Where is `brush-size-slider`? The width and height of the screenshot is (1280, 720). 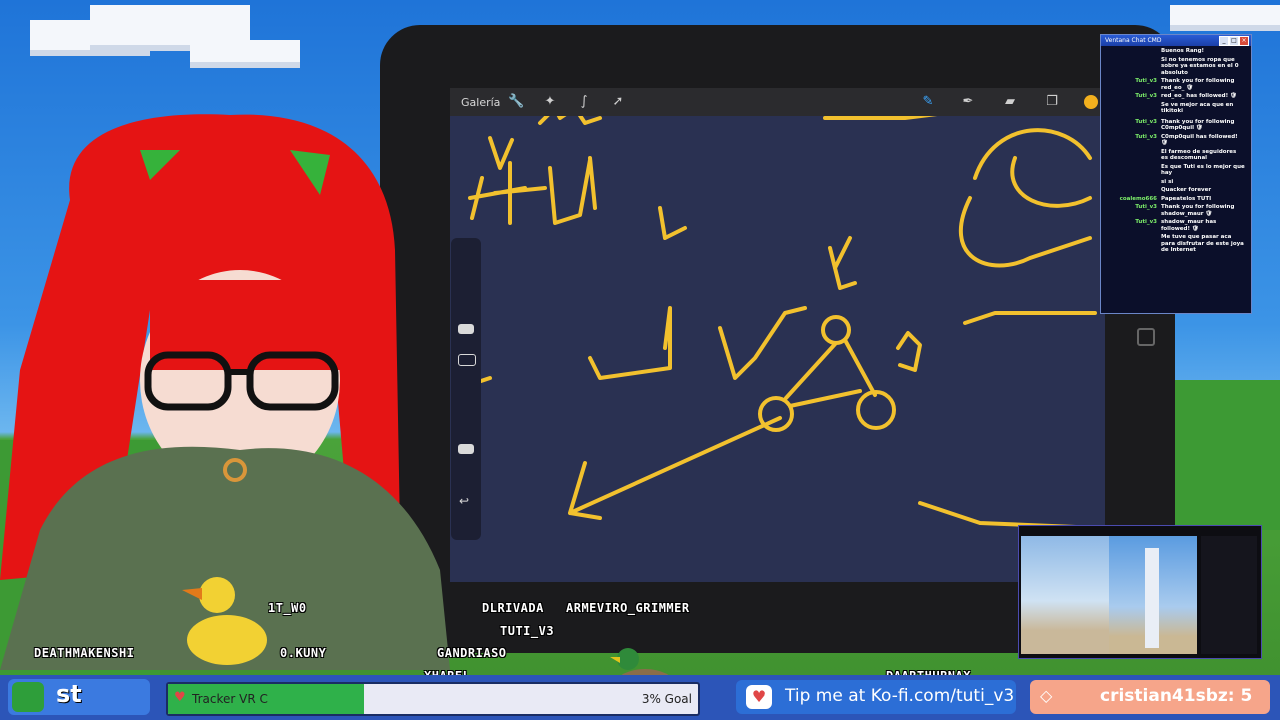
brush-size-slider is located at coordinates (466, 329).